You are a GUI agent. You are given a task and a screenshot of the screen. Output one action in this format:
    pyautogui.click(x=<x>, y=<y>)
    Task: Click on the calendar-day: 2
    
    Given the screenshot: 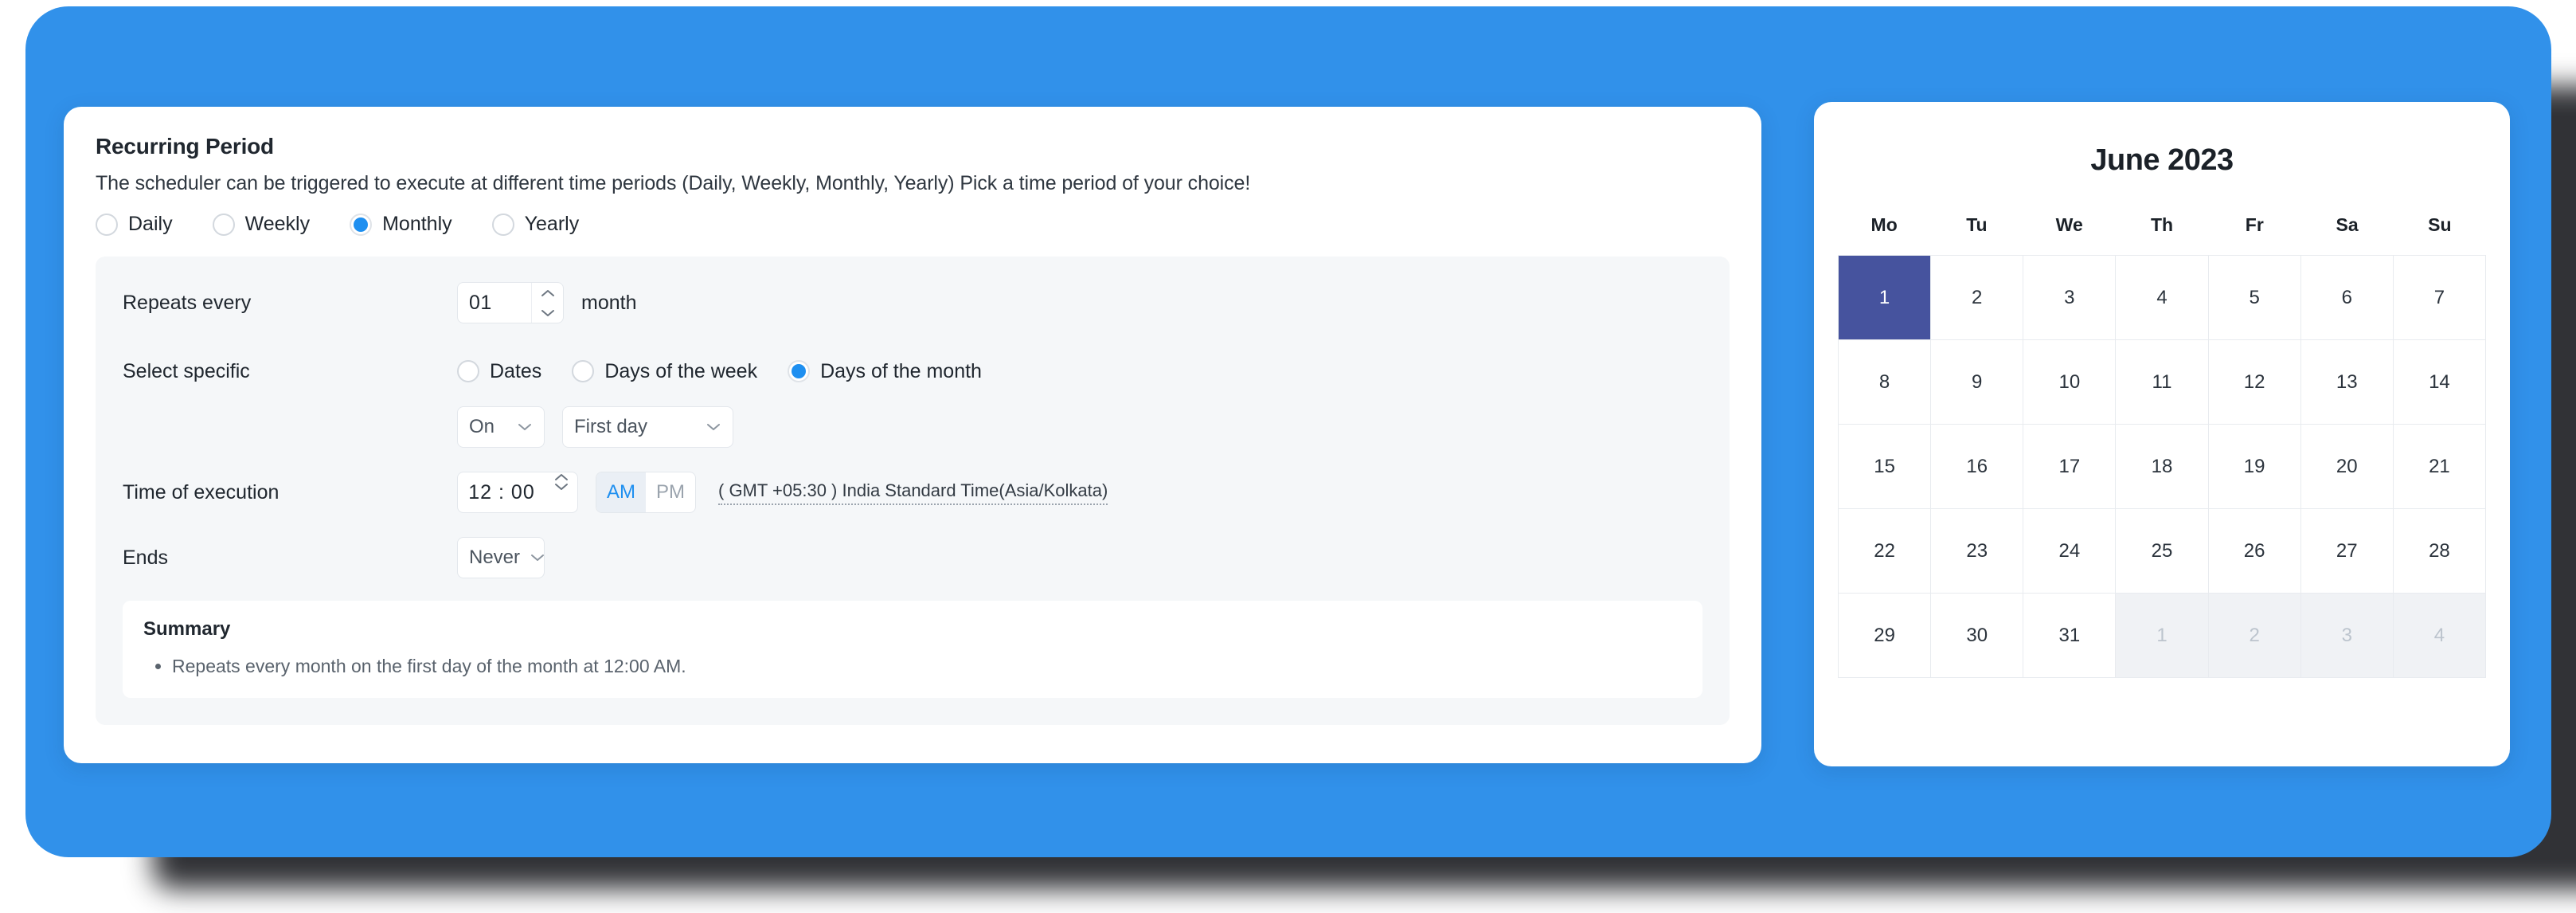 What is the action you would take?
    pyautogui.click(x=1978, y=298)
    